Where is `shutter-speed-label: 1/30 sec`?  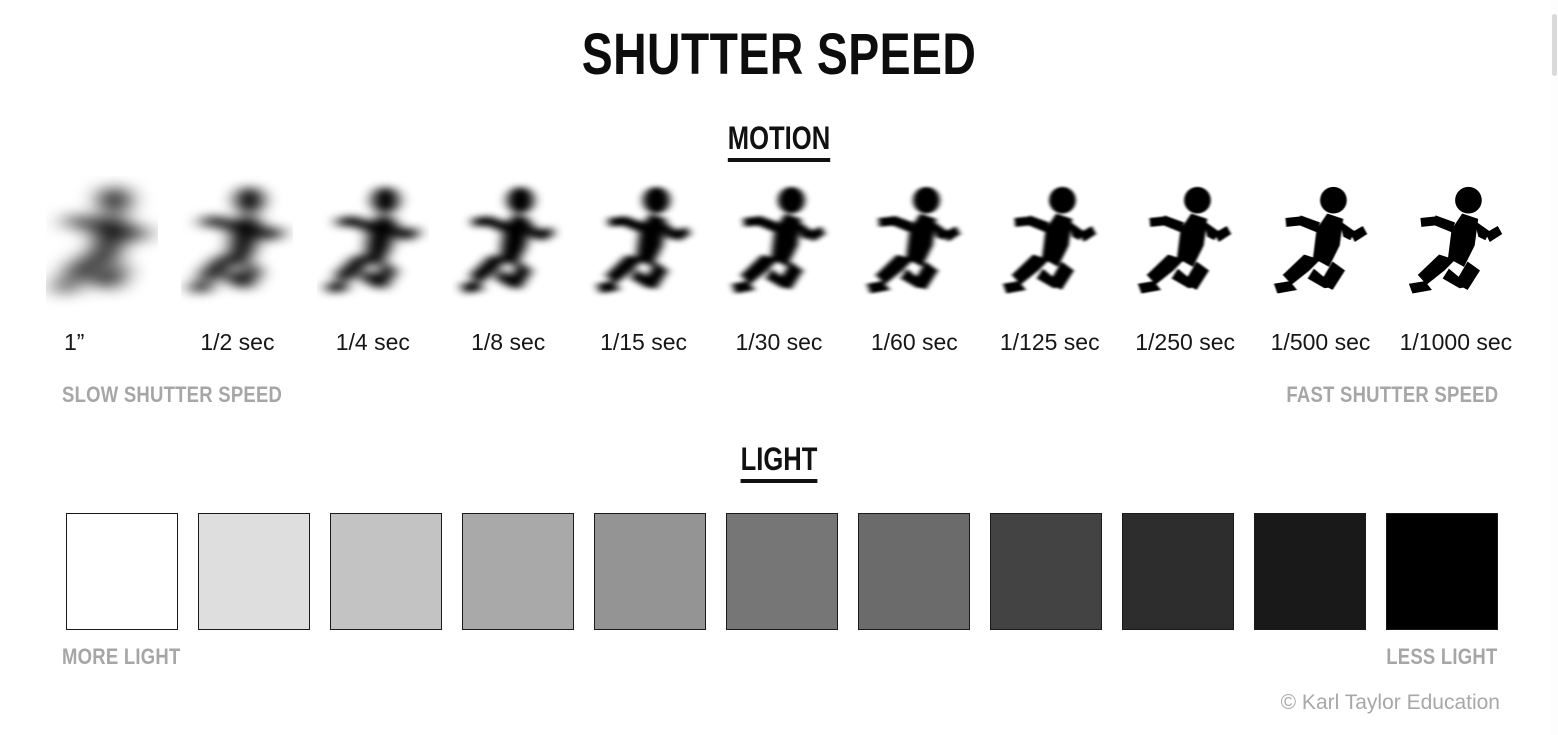
shutter-speed-label: 1/30 sec is located at coordinates (779, 342).